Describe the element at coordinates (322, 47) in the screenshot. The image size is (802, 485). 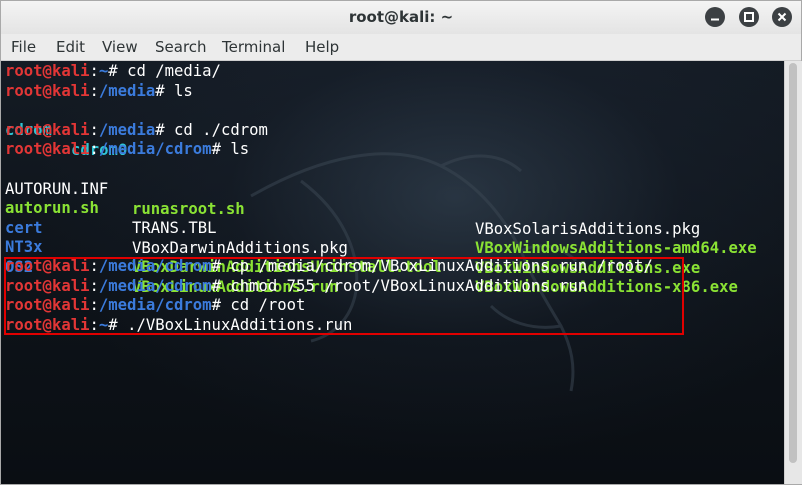
I see `menu-help: Help` at that location.